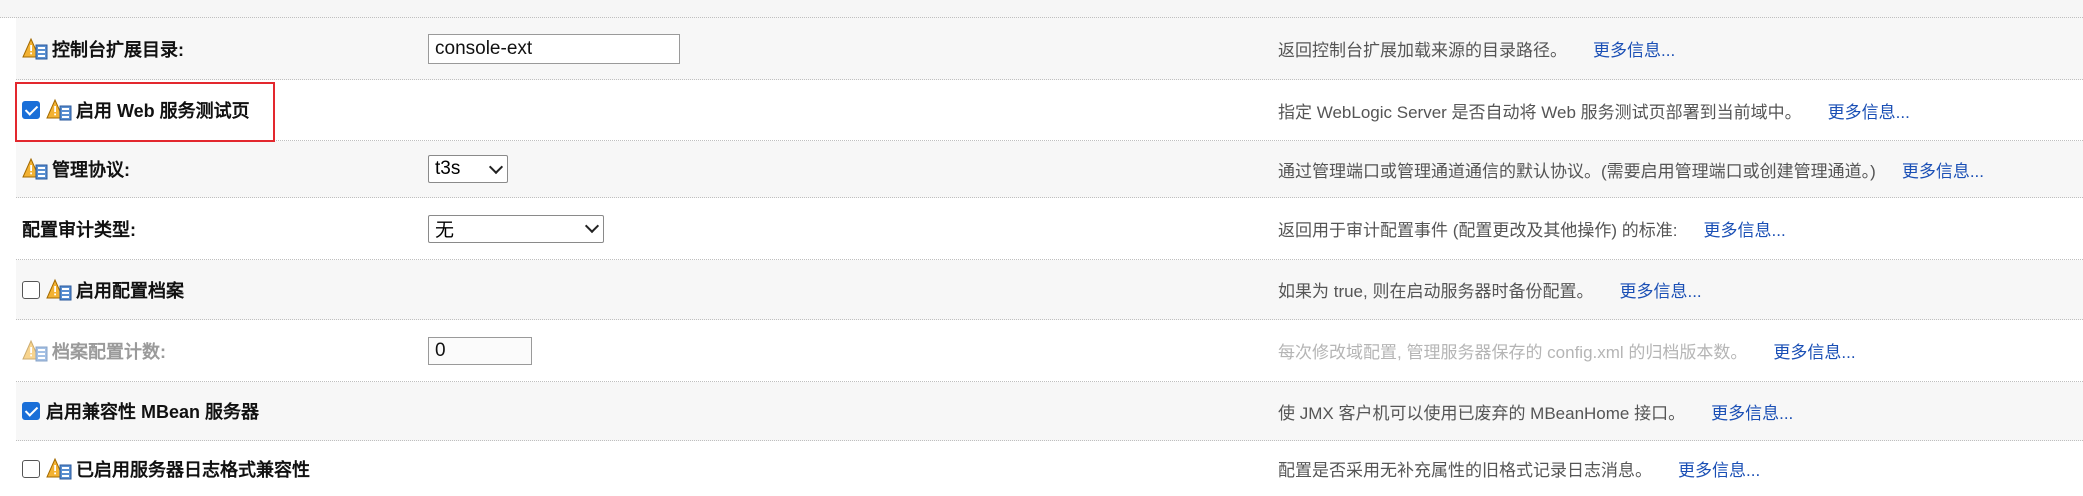 This screenshot has width=2083, height=496. What do you see at coordinates (1478, 230) in the screenshot?
I see `field-description: 返回用于审计配置事件 (配置更改及其他操作) 的标准:` at bounding box center [1478, 230].